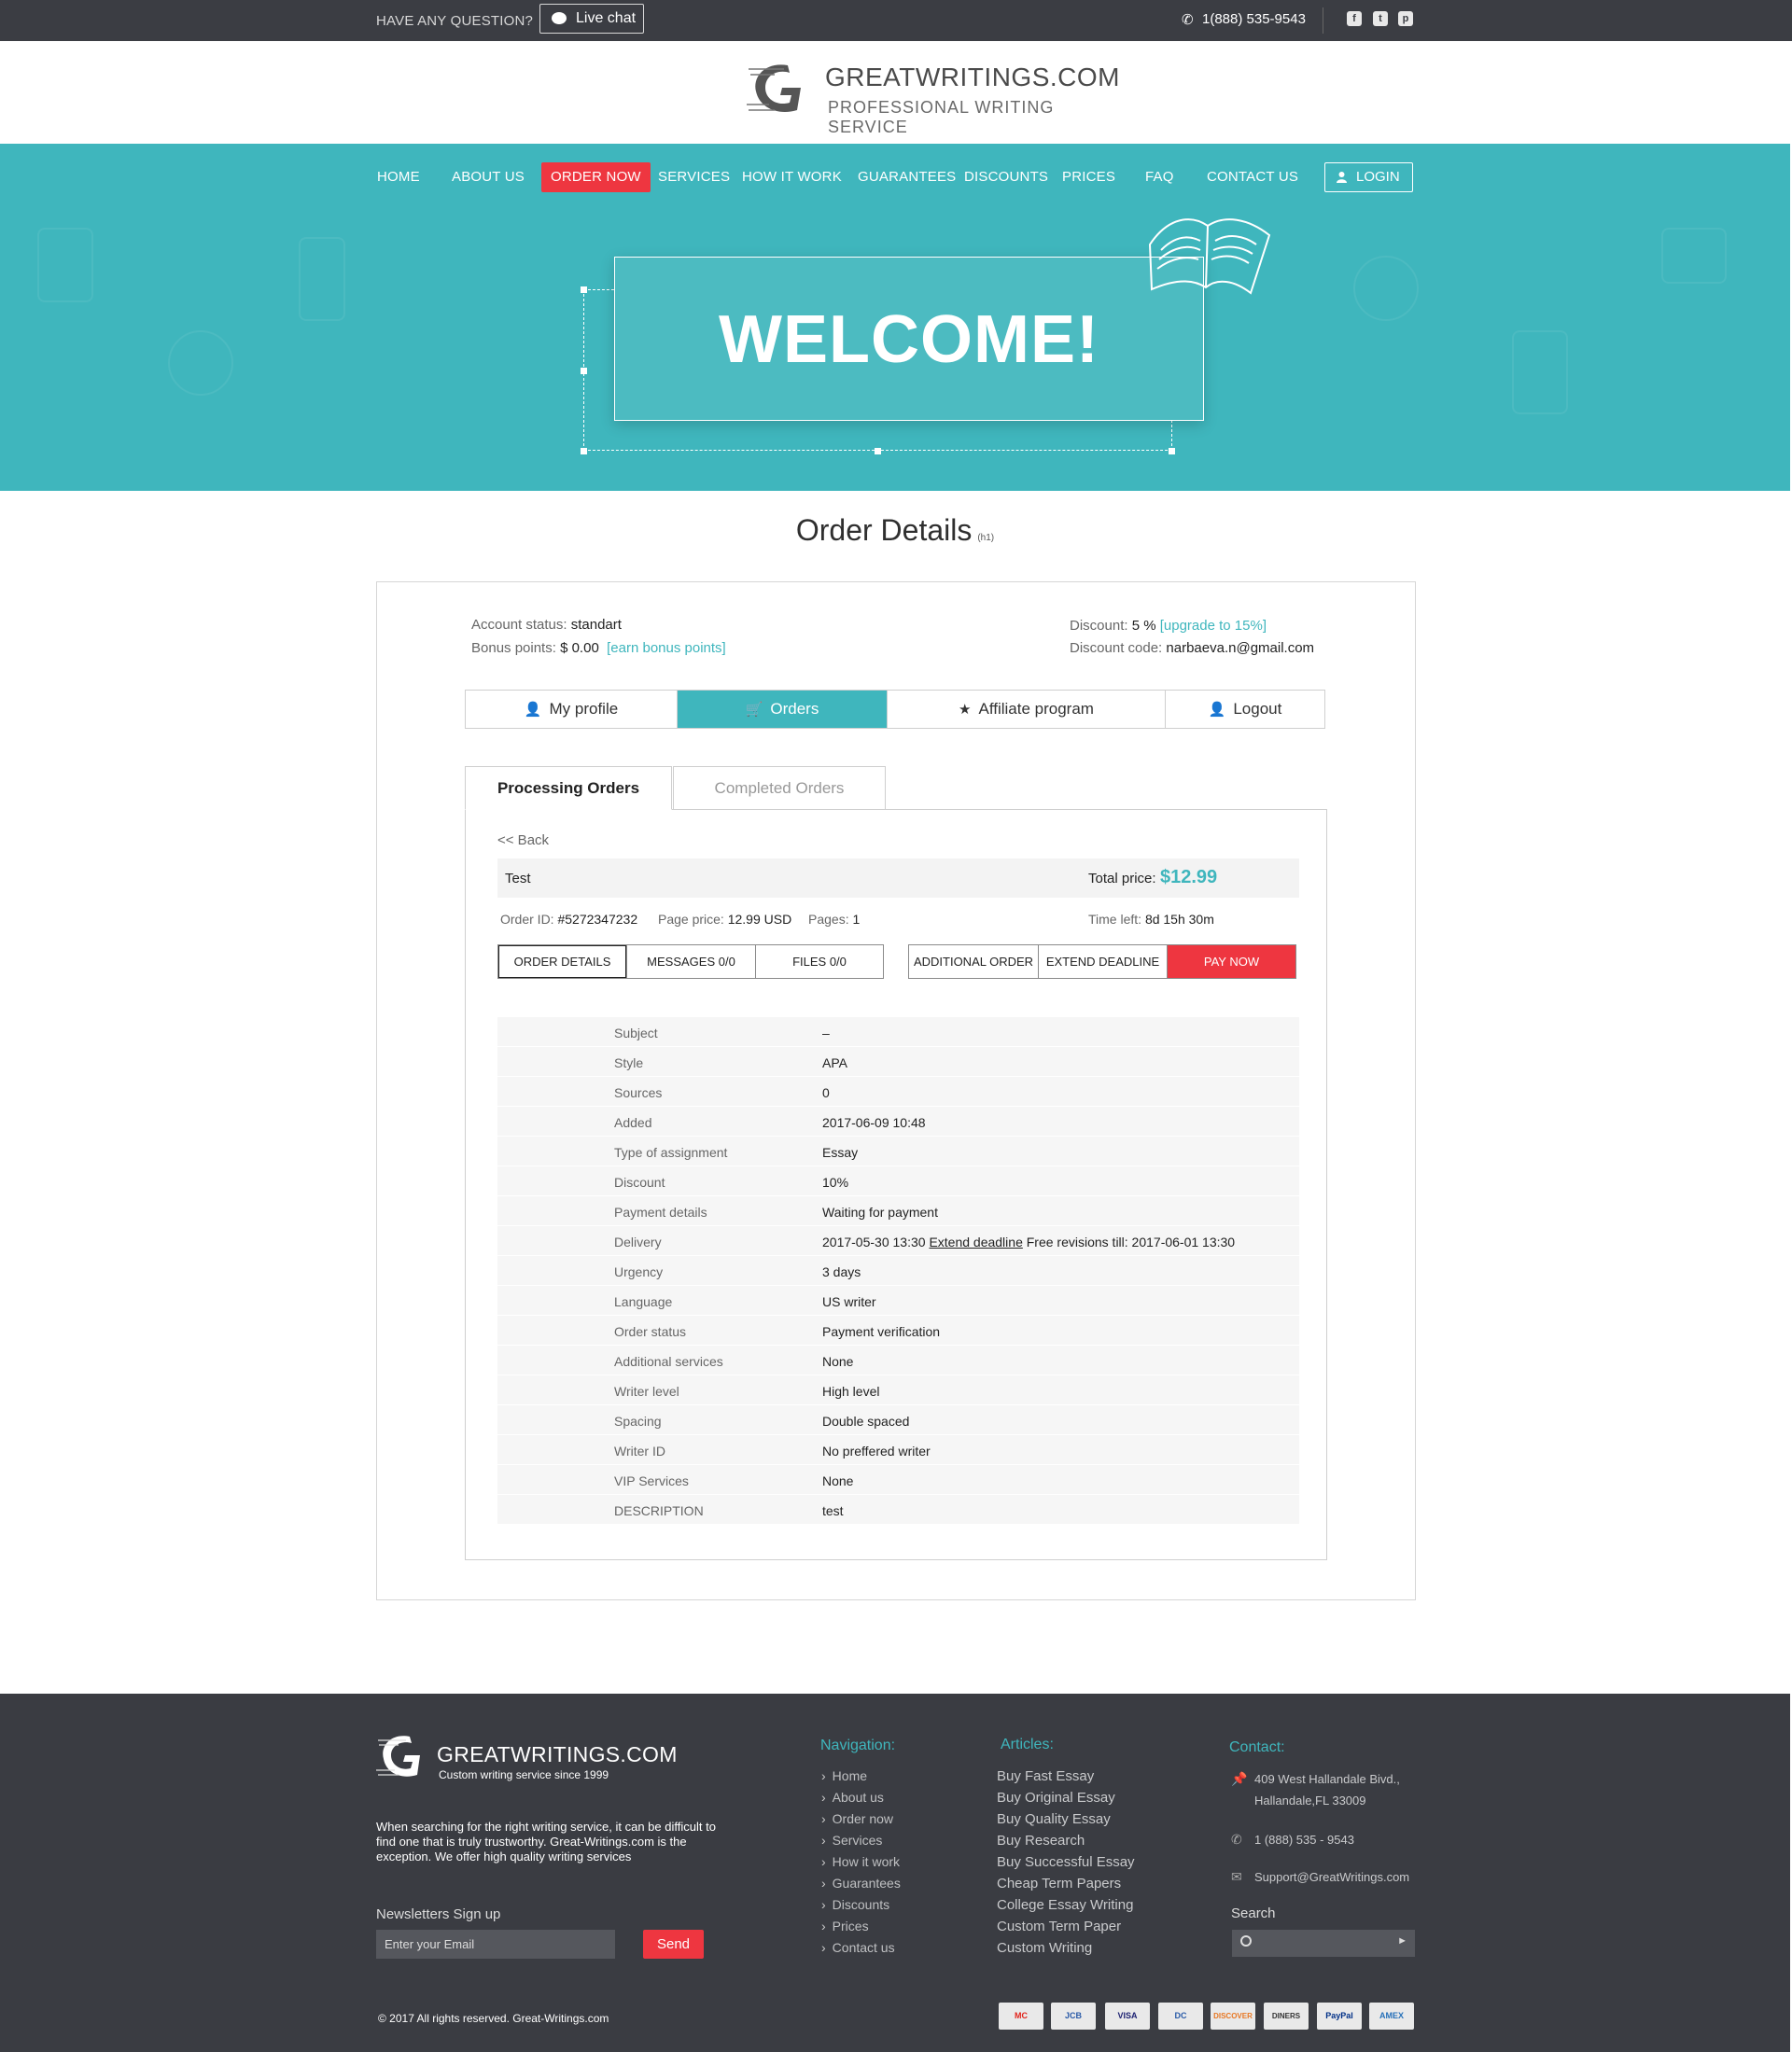  Describe the element at coordinates (1131, 1242) in the screenshot. I see `free-revisions-text: Free revisions till: 2017-06-01 13:30` at that location.